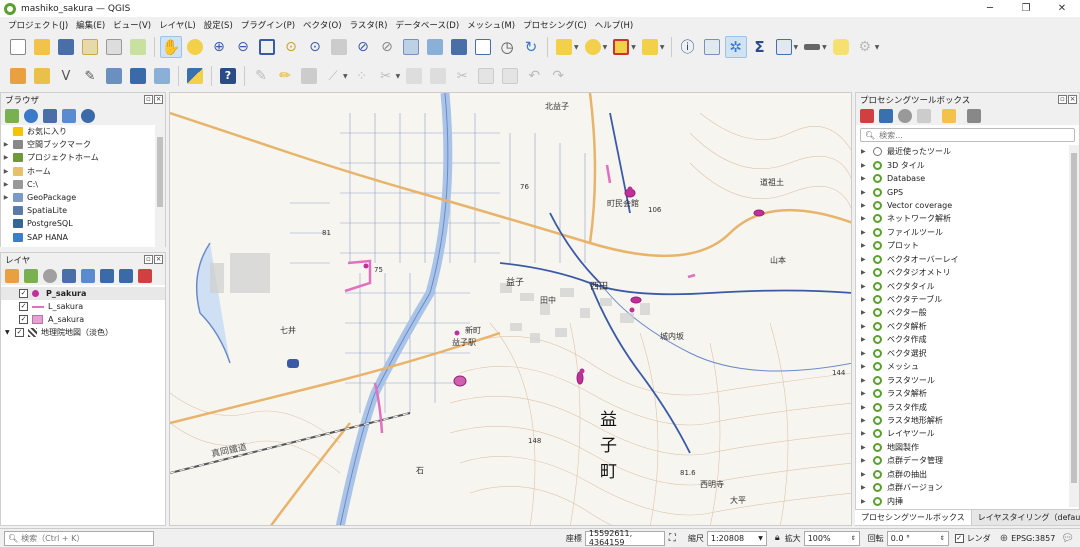  I want to click on select-by-value-button, so click(593, 47).